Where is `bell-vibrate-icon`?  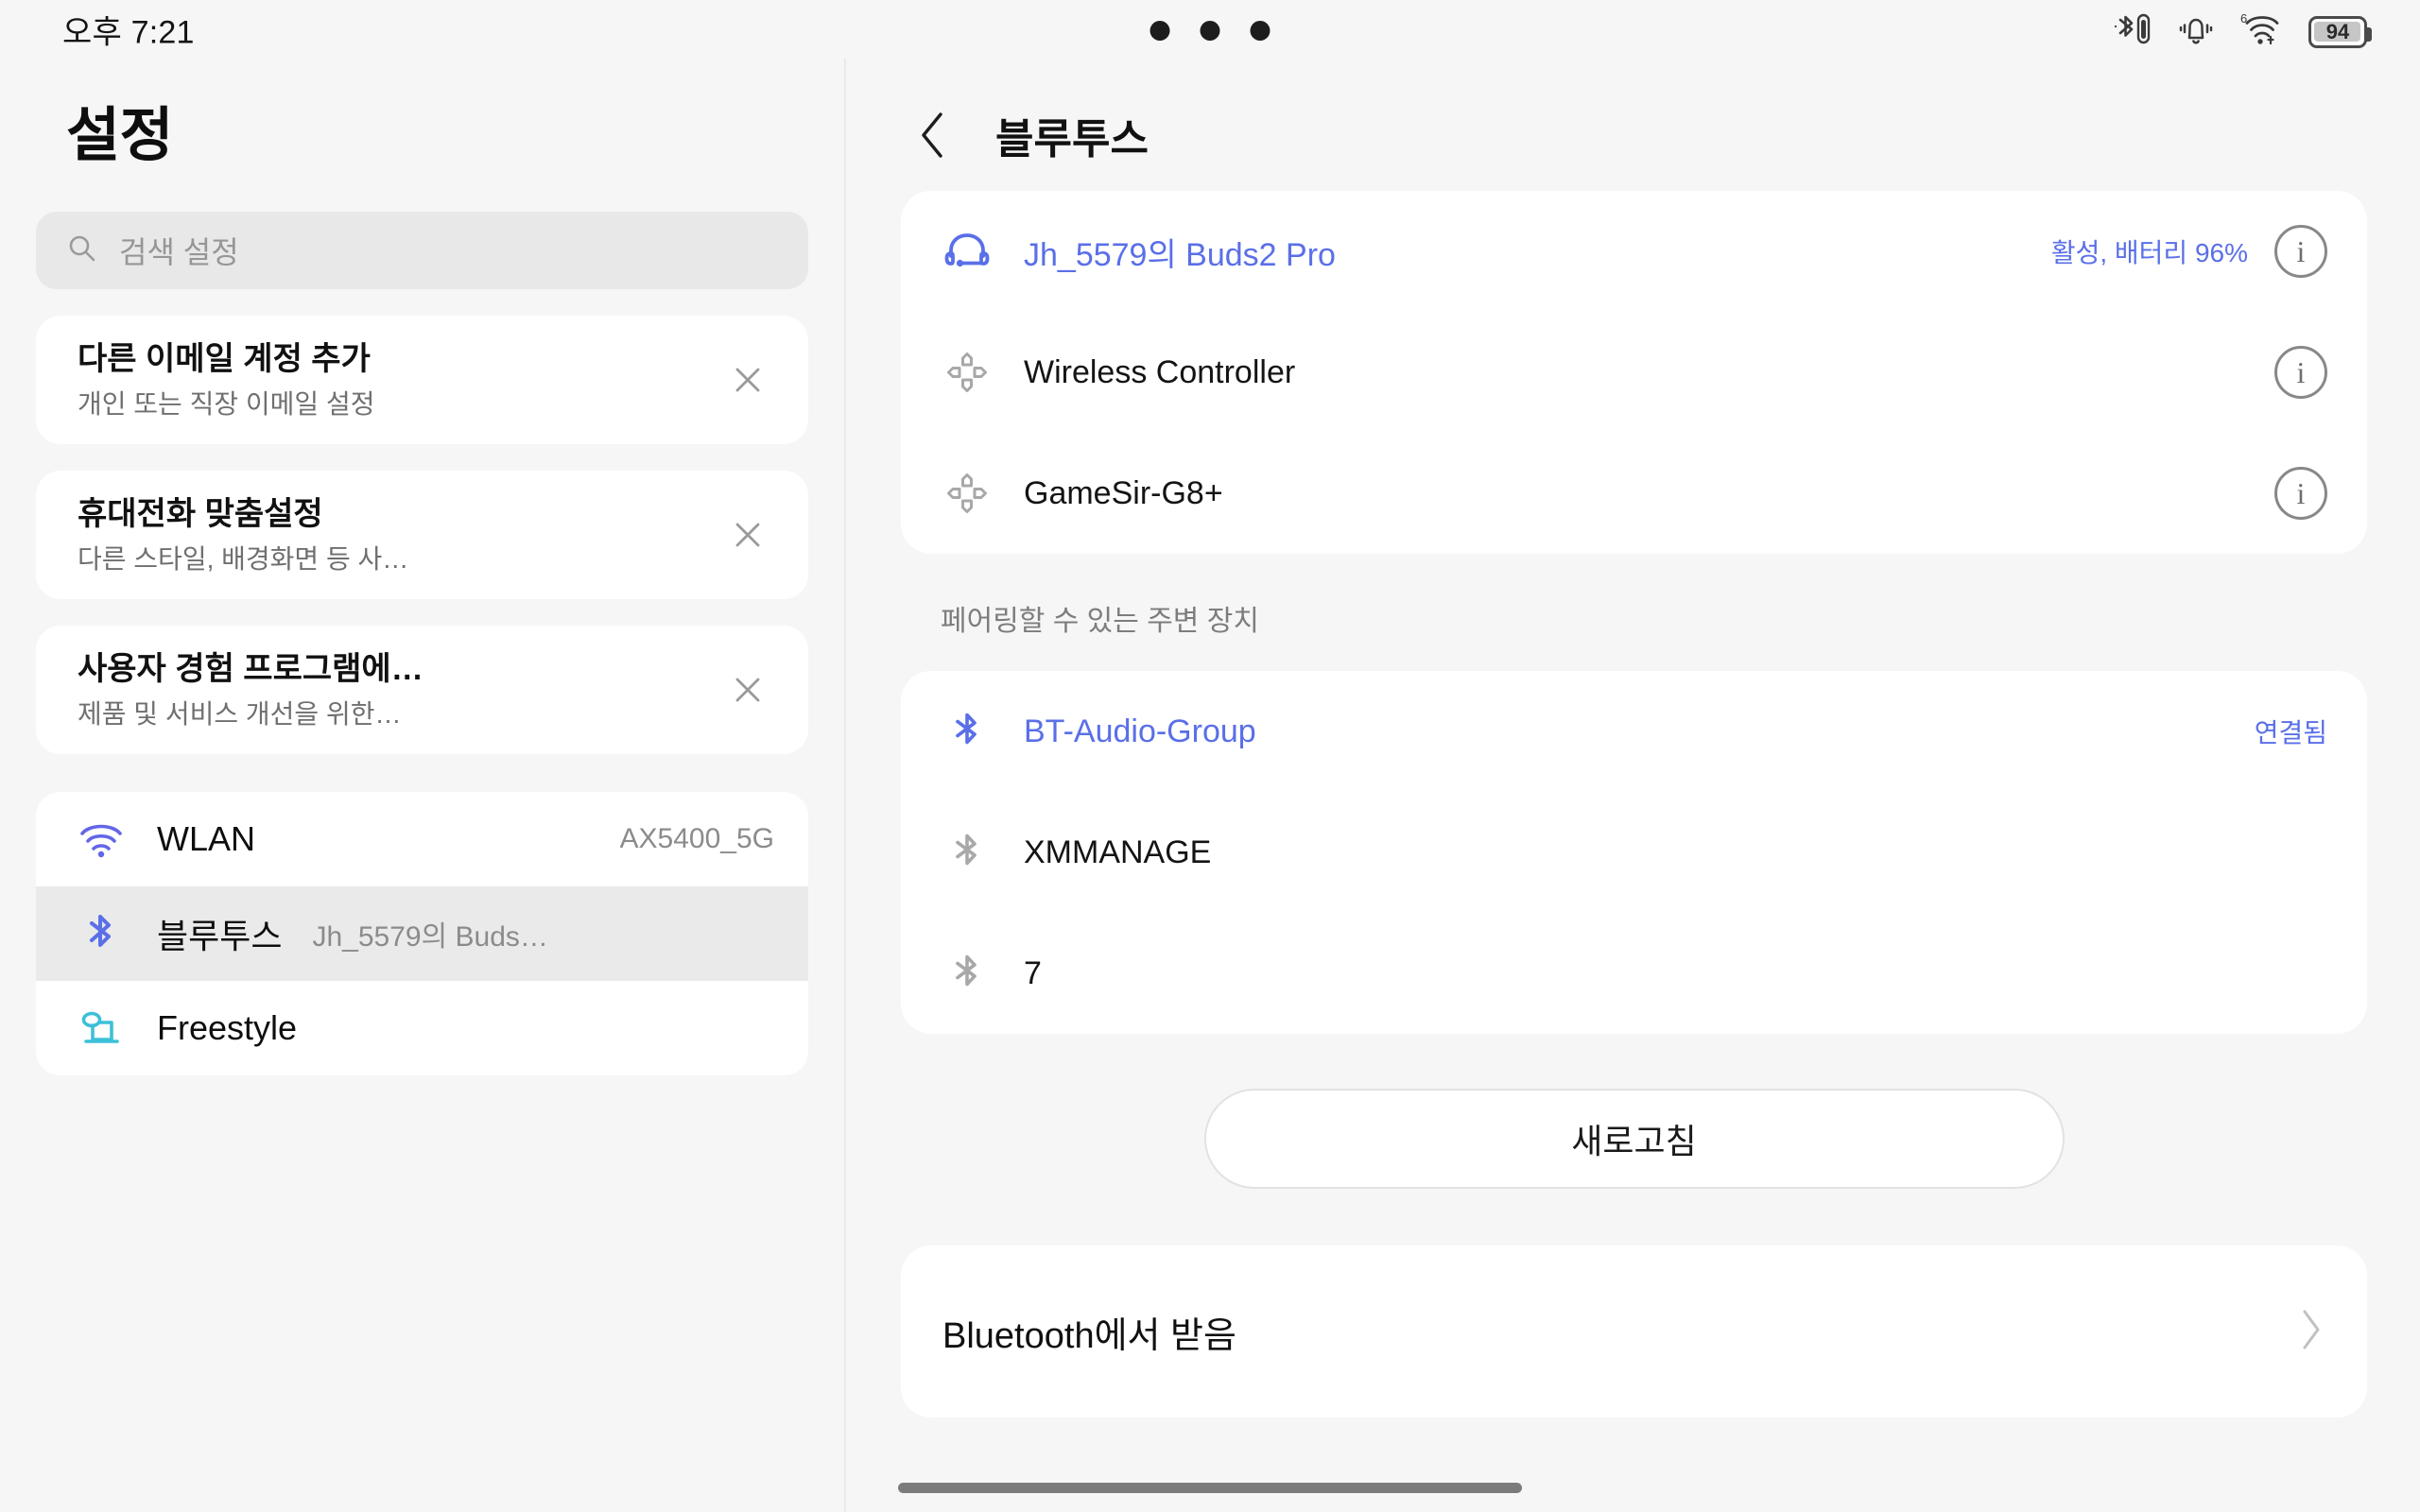
bell-vibrate-icon is located at coordinates (2196, 30).